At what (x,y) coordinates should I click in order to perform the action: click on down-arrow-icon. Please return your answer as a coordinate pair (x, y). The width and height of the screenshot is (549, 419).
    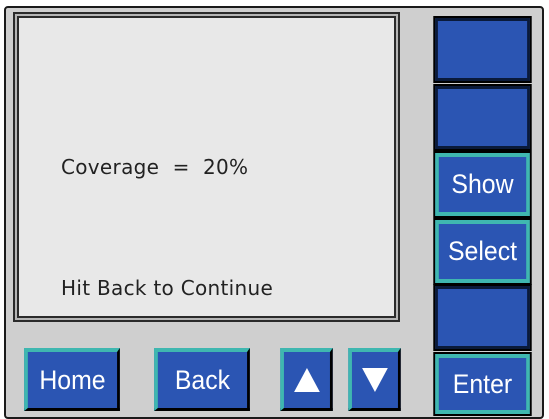
    Looking at the image, I should click on (375, 380).